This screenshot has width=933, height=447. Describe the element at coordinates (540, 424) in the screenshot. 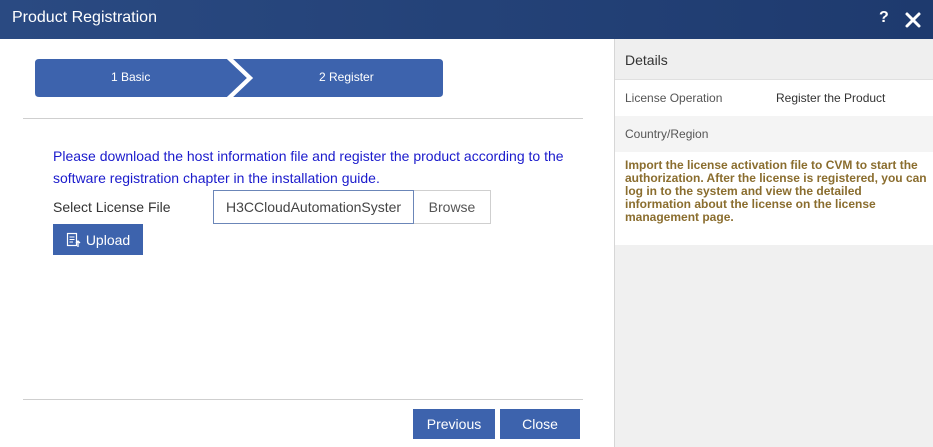

I see `close-button: Close` at that location.